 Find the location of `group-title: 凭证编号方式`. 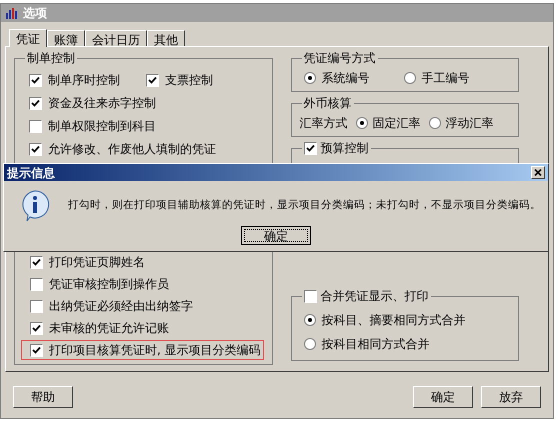

group-title: 凭证编号方式 is located at coordinates (340, 58).